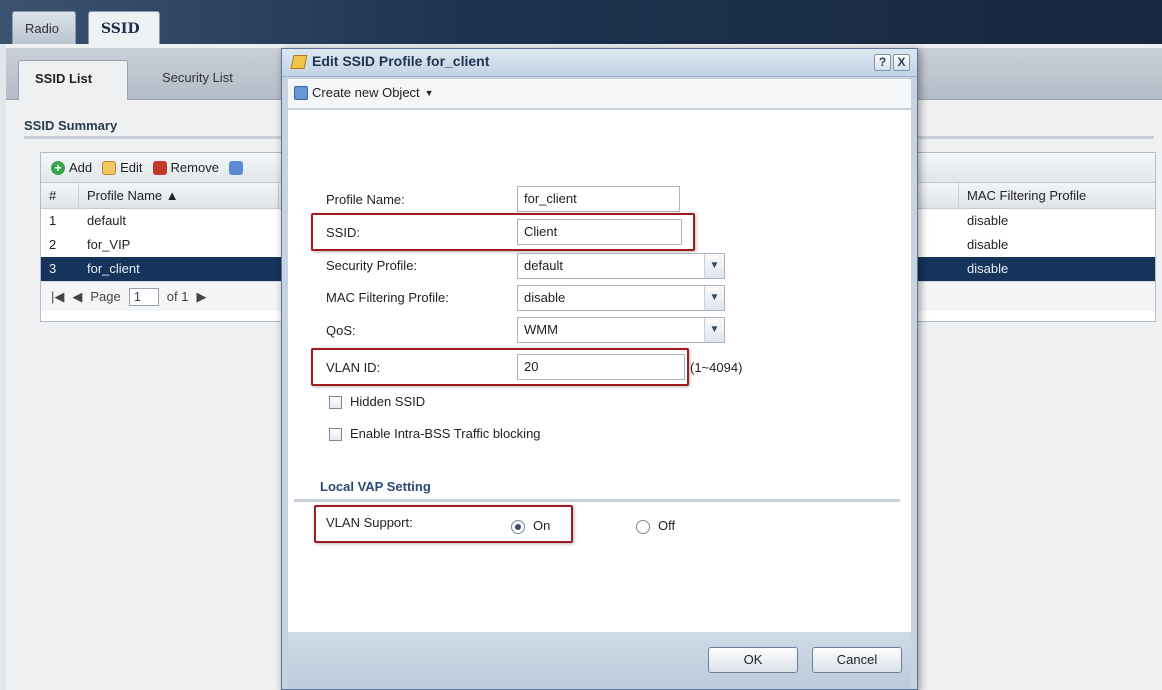 The height and width of the screenshot is (690, 1162). I want to click on column-header-index: #, so click(60, 195).